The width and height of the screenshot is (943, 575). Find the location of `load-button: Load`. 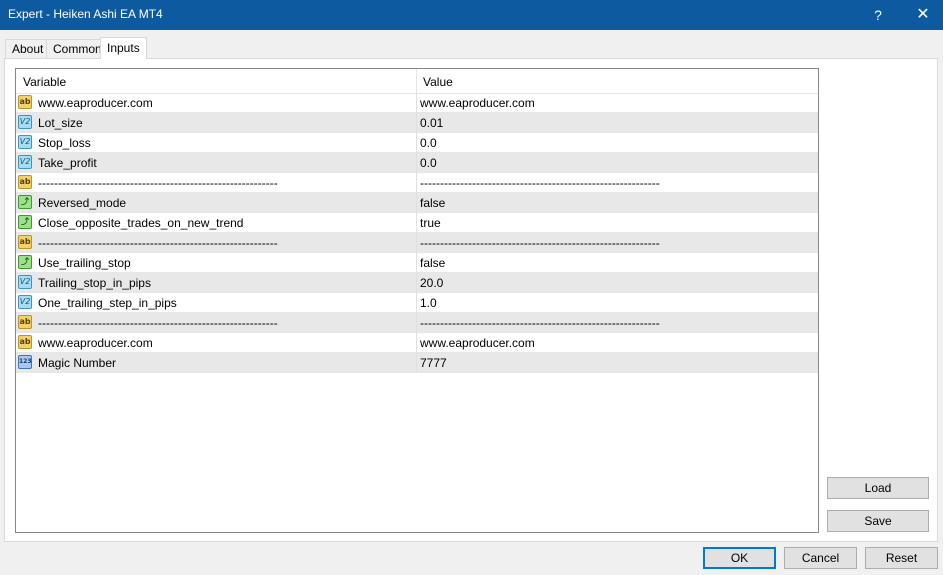

load-button: Load is located at coordinates (878, 488).